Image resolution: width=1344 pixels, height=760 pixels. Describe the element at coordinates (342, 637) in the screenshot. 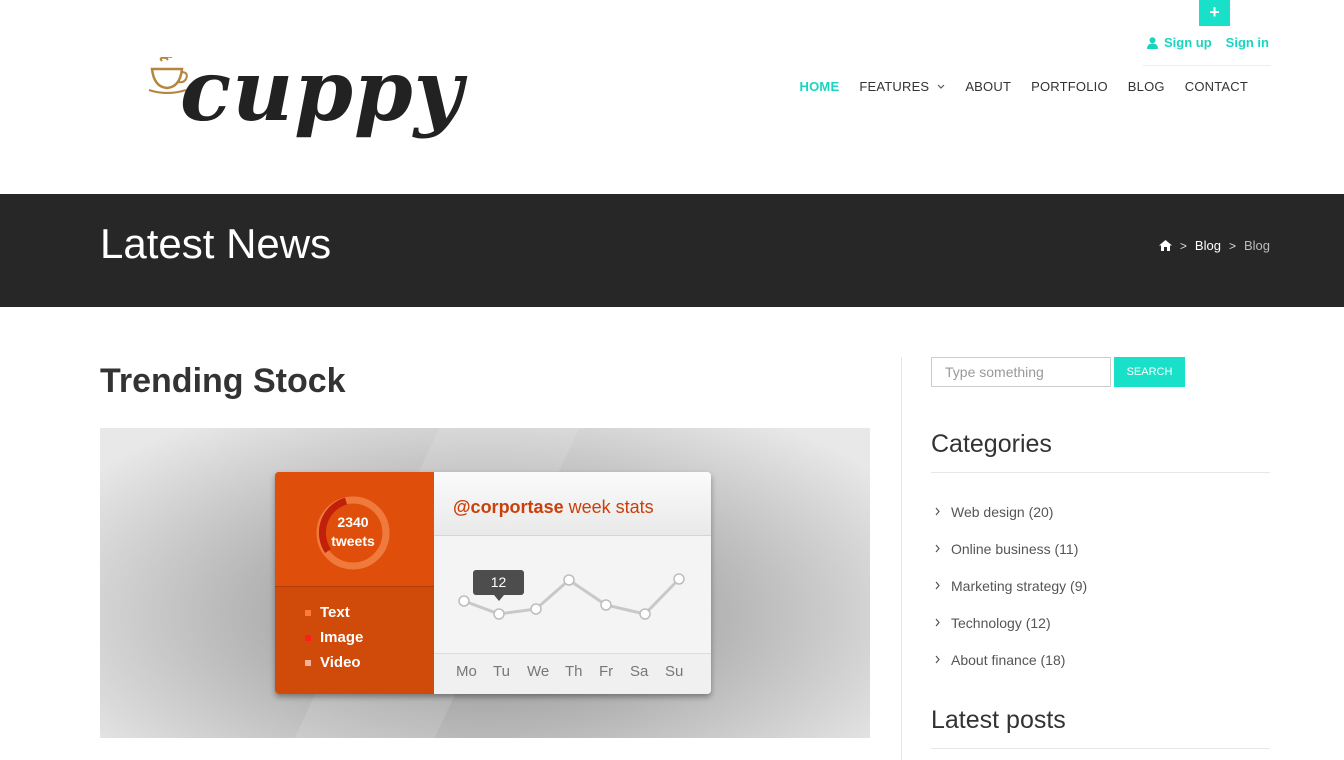

I see `legend-label: Image` at that location.